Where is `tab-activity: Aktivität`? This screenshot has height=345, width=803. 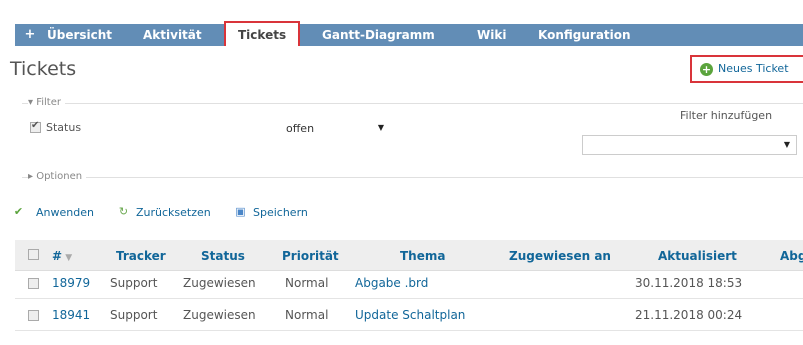
tab-activity: Aktivität is located at coordinates (172, 35).